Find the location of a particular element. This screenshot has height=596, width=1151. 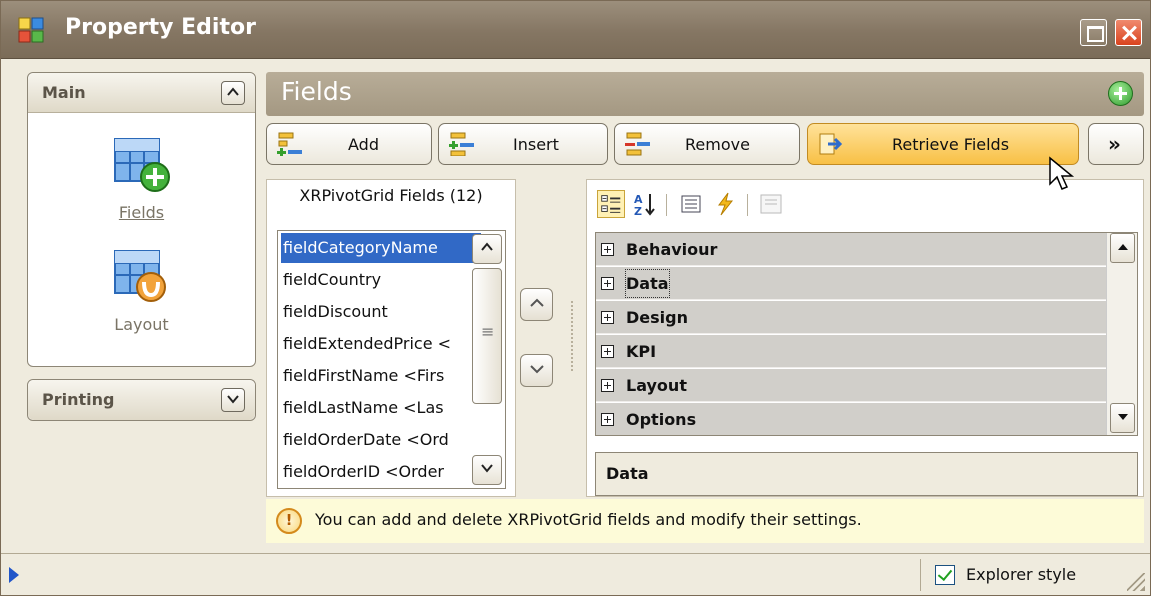

layout-grid-icon is located at coordinates (139, 276).